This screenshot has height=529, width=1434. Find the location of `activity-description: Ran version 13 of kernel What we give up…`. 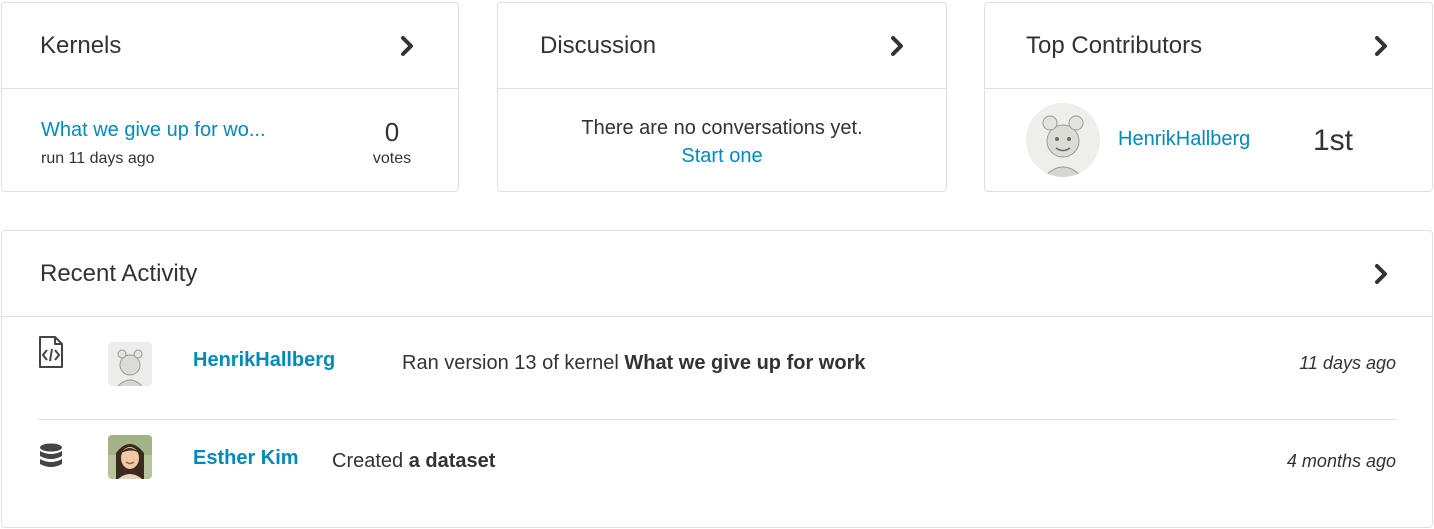

activity-description: Ran version 13 of kernel What we give up… is located at coordinates (633, 363).